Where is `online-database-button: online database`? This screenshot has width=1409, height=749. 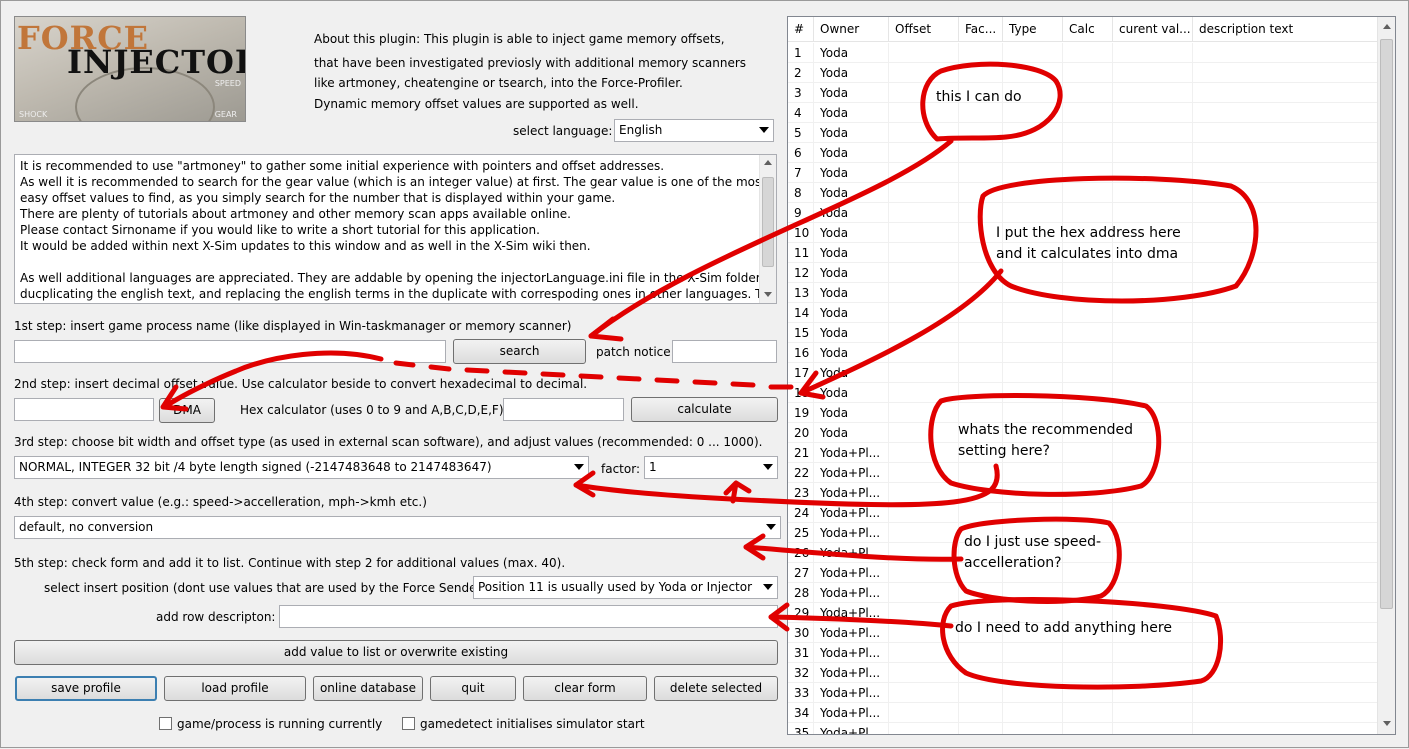
online-database-button: online database is located at coordinates (368, 688).